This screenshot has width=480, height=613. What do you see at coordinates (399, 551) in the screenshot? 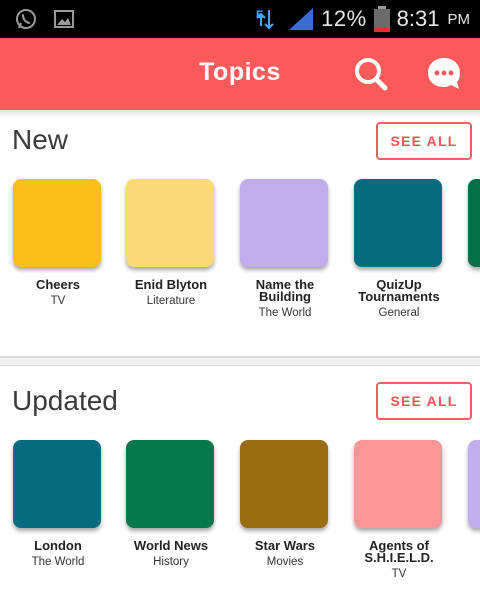
I see `topic-name: Agents of S.H.I.E.L.D.` at bounding box center [399, 551].